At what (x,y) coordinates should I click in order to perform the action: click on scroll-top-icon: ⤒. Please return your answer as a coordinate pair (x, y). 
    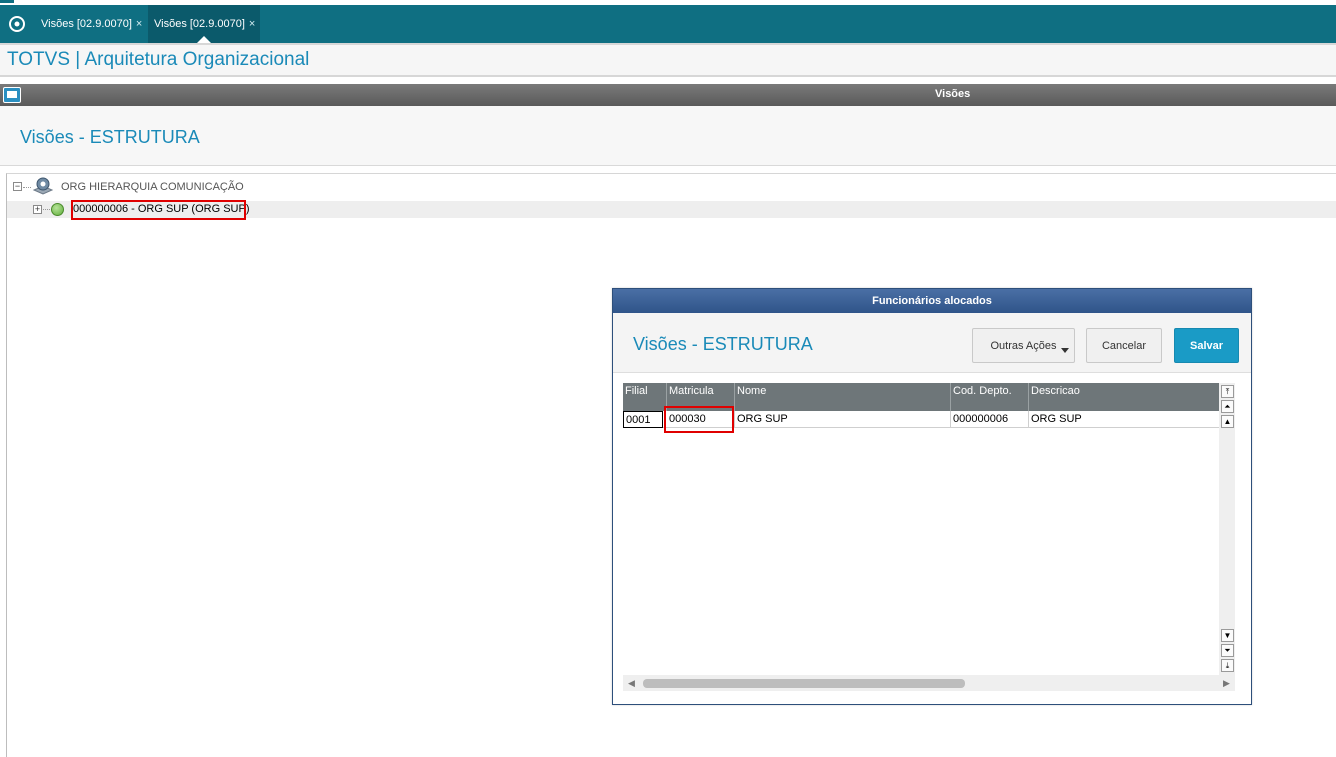
    Looking at the image, I should click on (1227, 391).